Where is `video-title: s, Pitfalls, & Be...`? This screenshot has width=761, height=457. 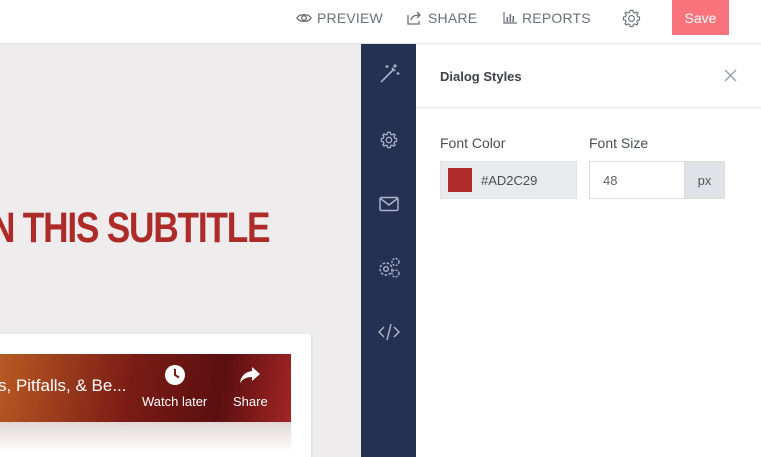
video-title: s, Pitfalls, & Be... is located at coordinates (63, 386).